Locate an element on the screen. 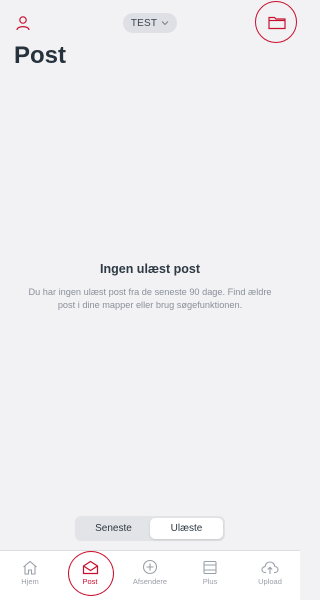  profile-button is located at coordinates (23, 23).